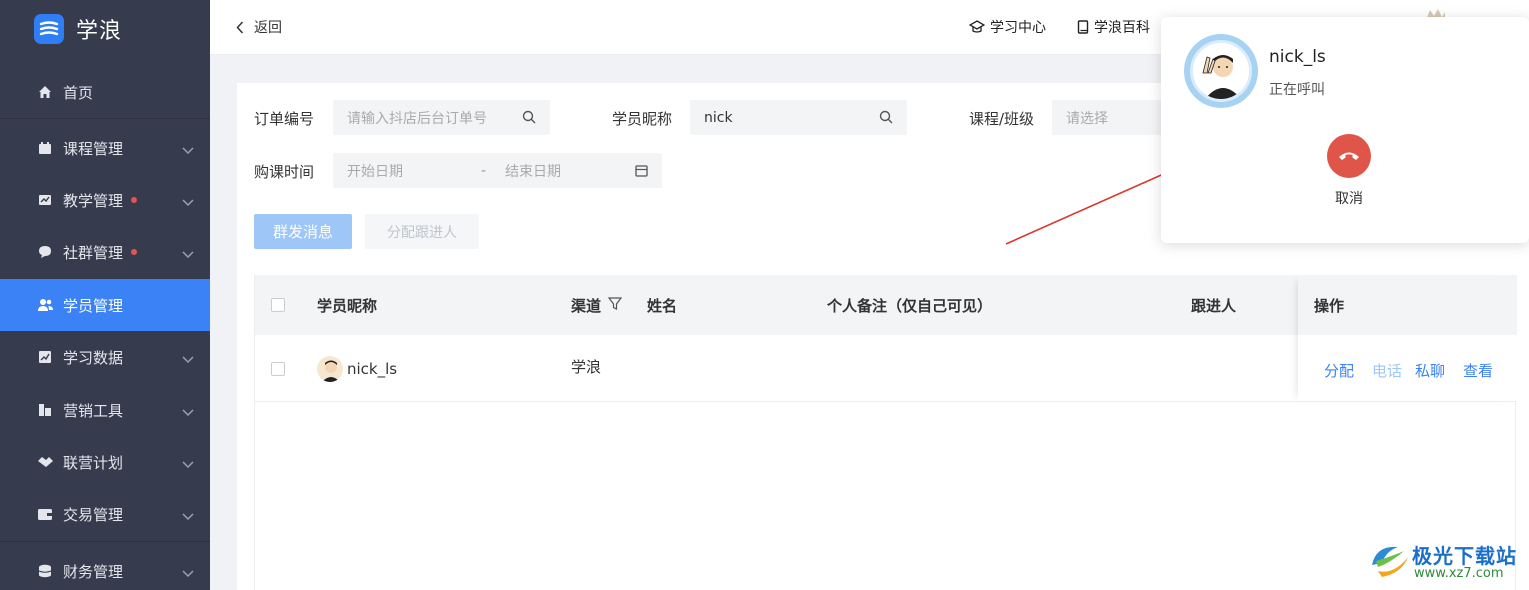 The image size is (1529, 590). Describe the element at coordinates (977, 26) in the screenshot. I see `graduation-cap-icon` at that location.